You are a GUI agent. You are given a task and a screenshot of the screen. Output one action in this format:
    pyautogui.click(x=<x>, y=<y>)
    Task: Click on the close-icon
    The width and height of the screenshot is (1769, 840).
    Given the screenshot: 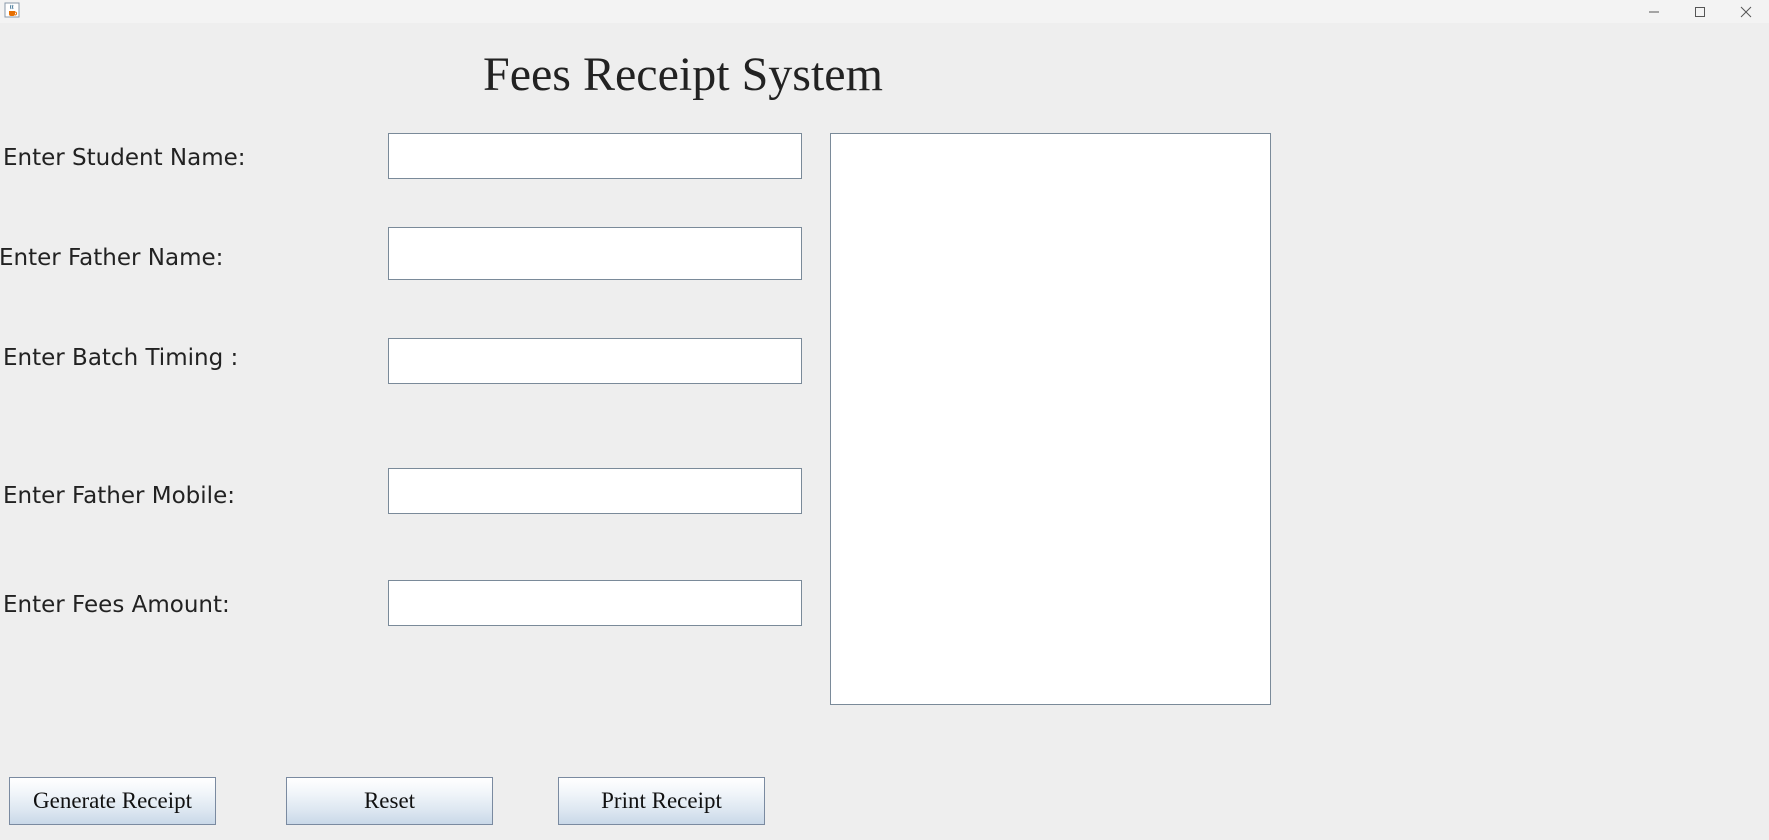 What is the action you would take?
    pyautogui.click(x=1746, y=11)
    